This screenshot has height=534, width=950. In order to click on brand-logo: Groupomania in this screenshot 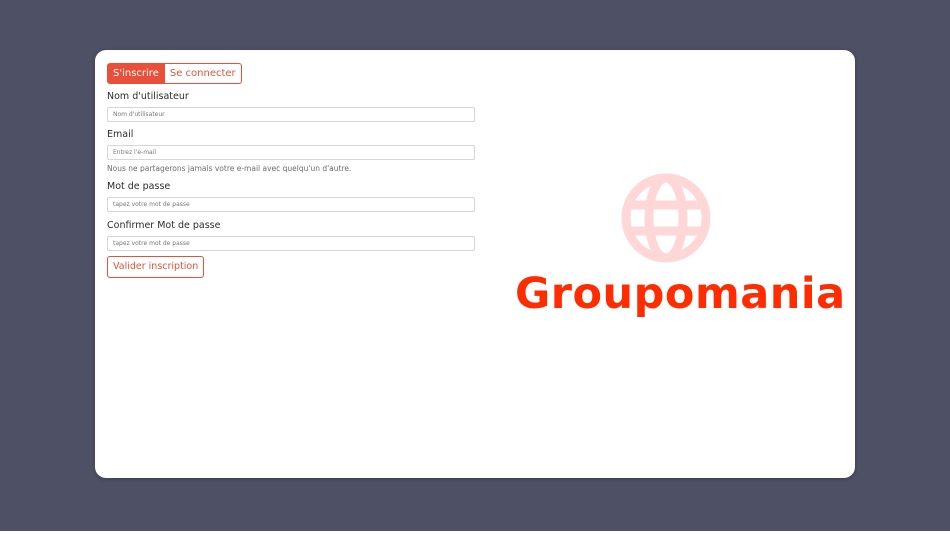, I will do `click(680, 248)`.